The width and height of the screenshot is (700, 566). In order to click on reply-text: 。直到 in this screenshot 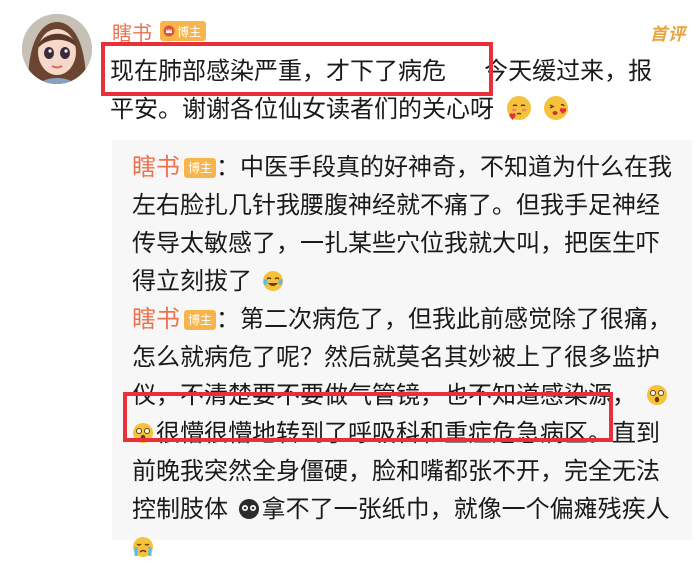, I will do `click(624, 433)`.